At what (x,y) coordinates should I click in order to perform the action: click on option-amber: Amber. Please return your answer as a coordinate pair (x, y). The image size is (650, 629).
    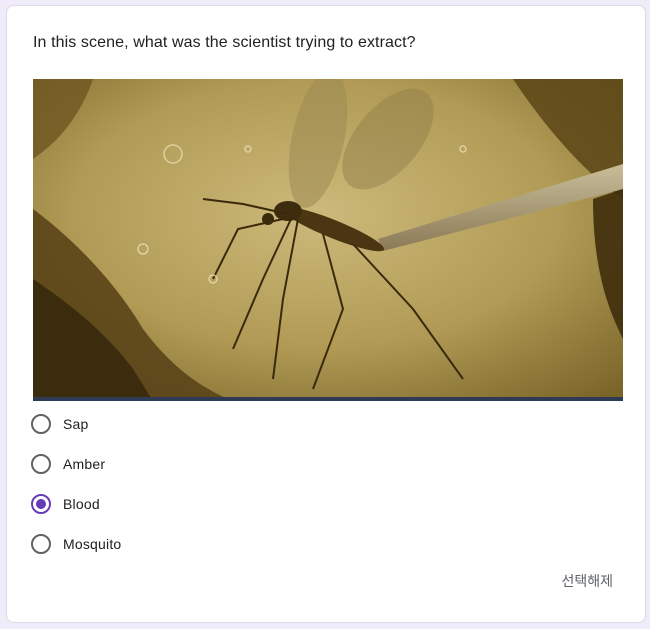
    Looking at the image, I should click on (181, 464).